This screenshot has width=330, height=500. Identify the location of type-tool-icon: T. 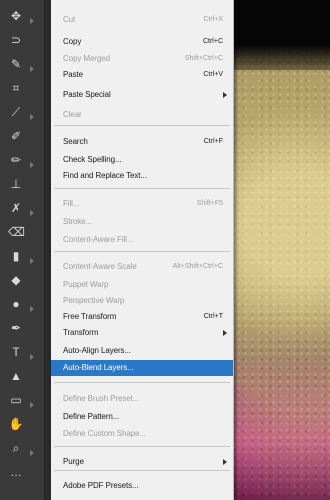
(16, 352).